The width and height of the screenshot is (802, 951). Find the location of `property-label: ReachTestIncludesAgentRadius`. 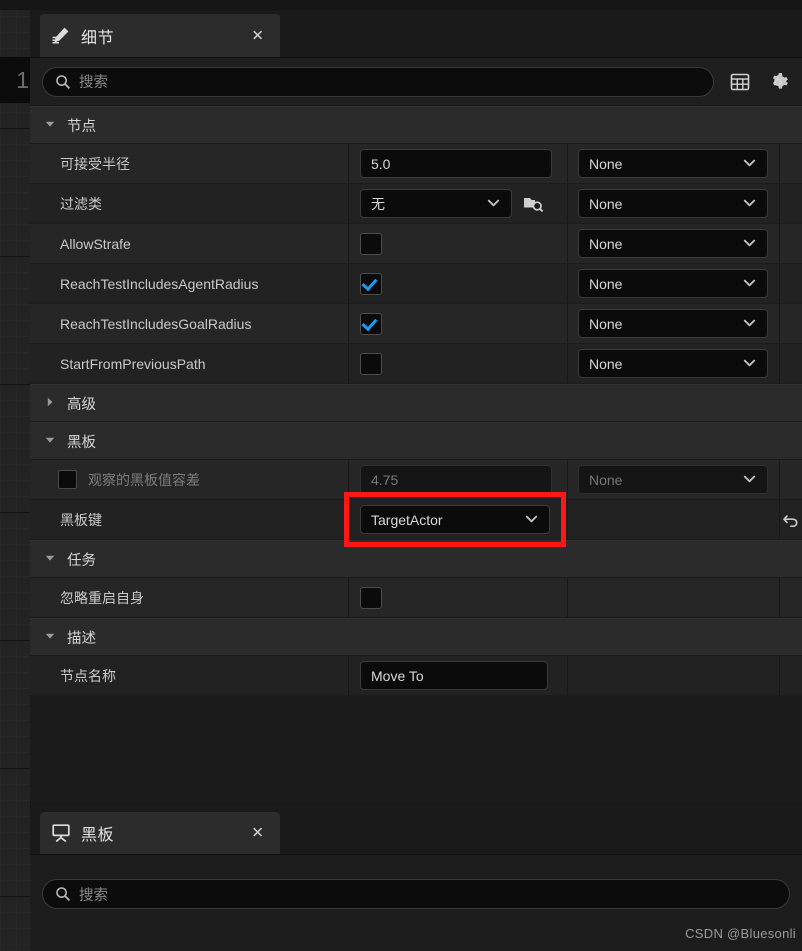

property-label: ReachTestIncludesAgentRadius is located at coordinates (159, 283).